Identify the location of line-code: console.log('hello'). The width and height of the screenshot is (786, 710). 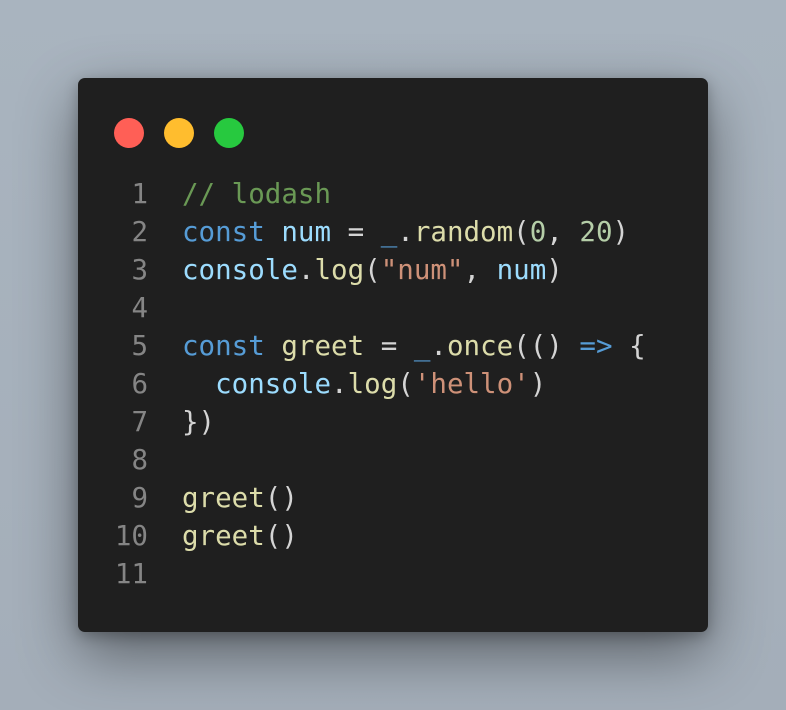
(347, 384).